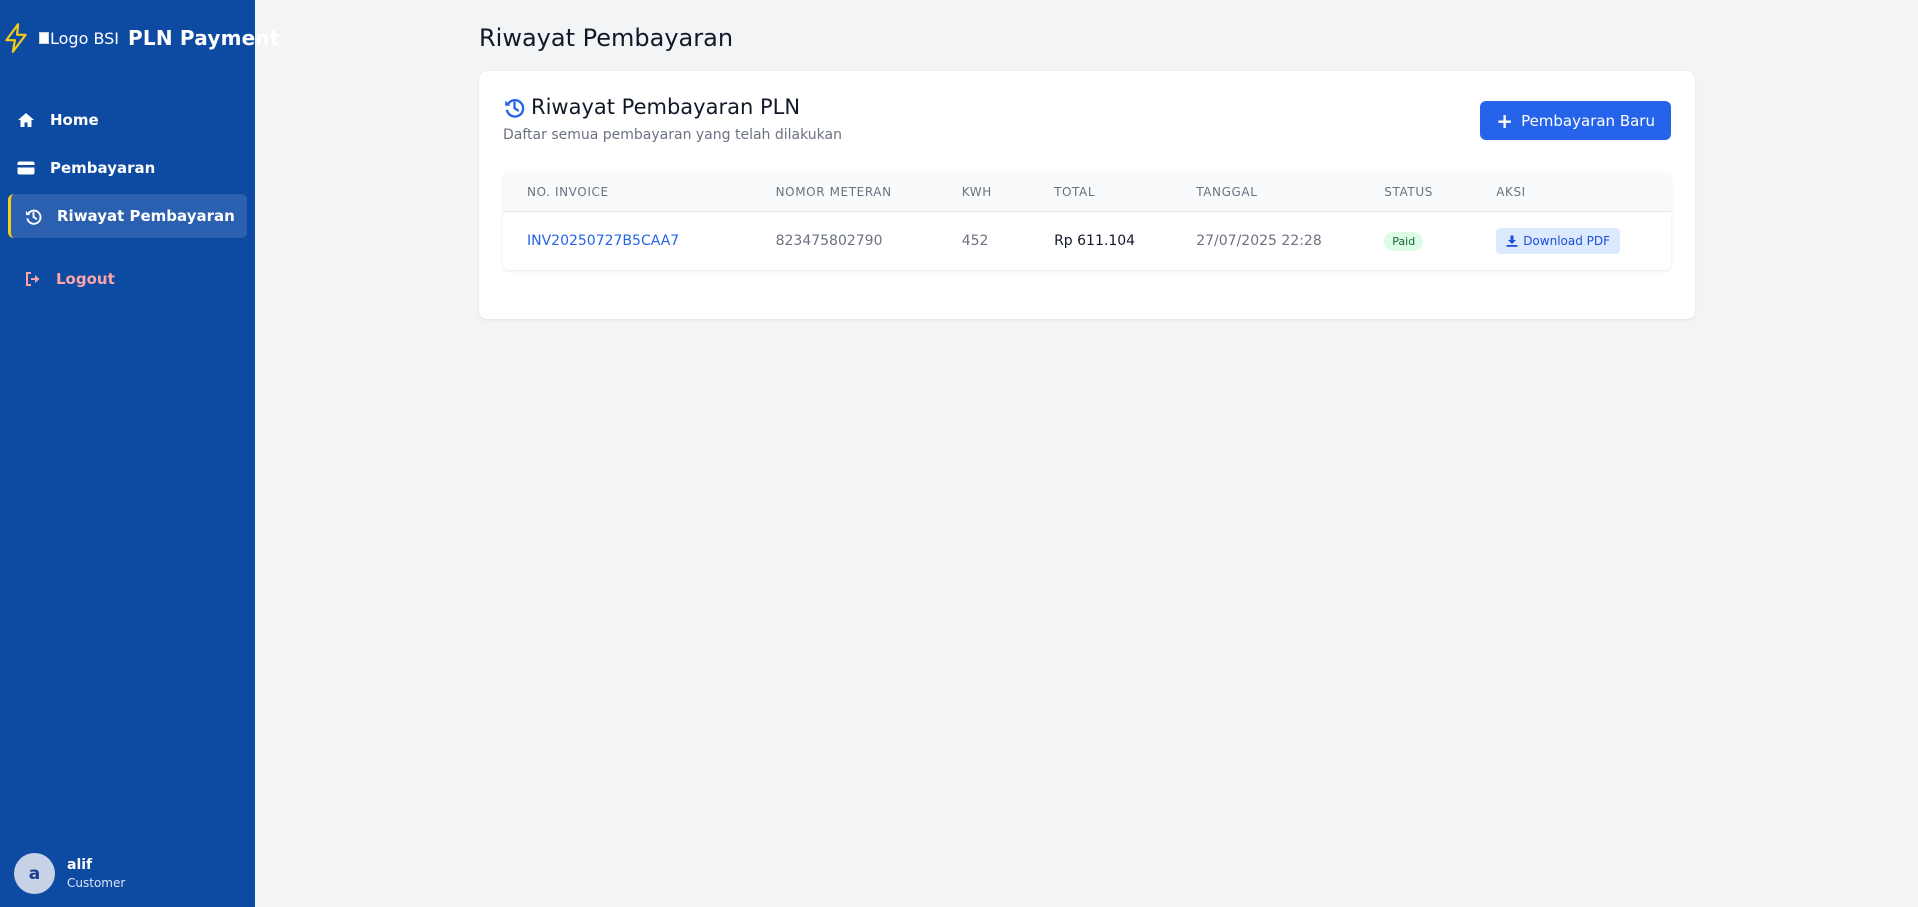  Describe the element at coordinates (975, 241) in the screenshot. I see `cell-kwh: 452` at that location.